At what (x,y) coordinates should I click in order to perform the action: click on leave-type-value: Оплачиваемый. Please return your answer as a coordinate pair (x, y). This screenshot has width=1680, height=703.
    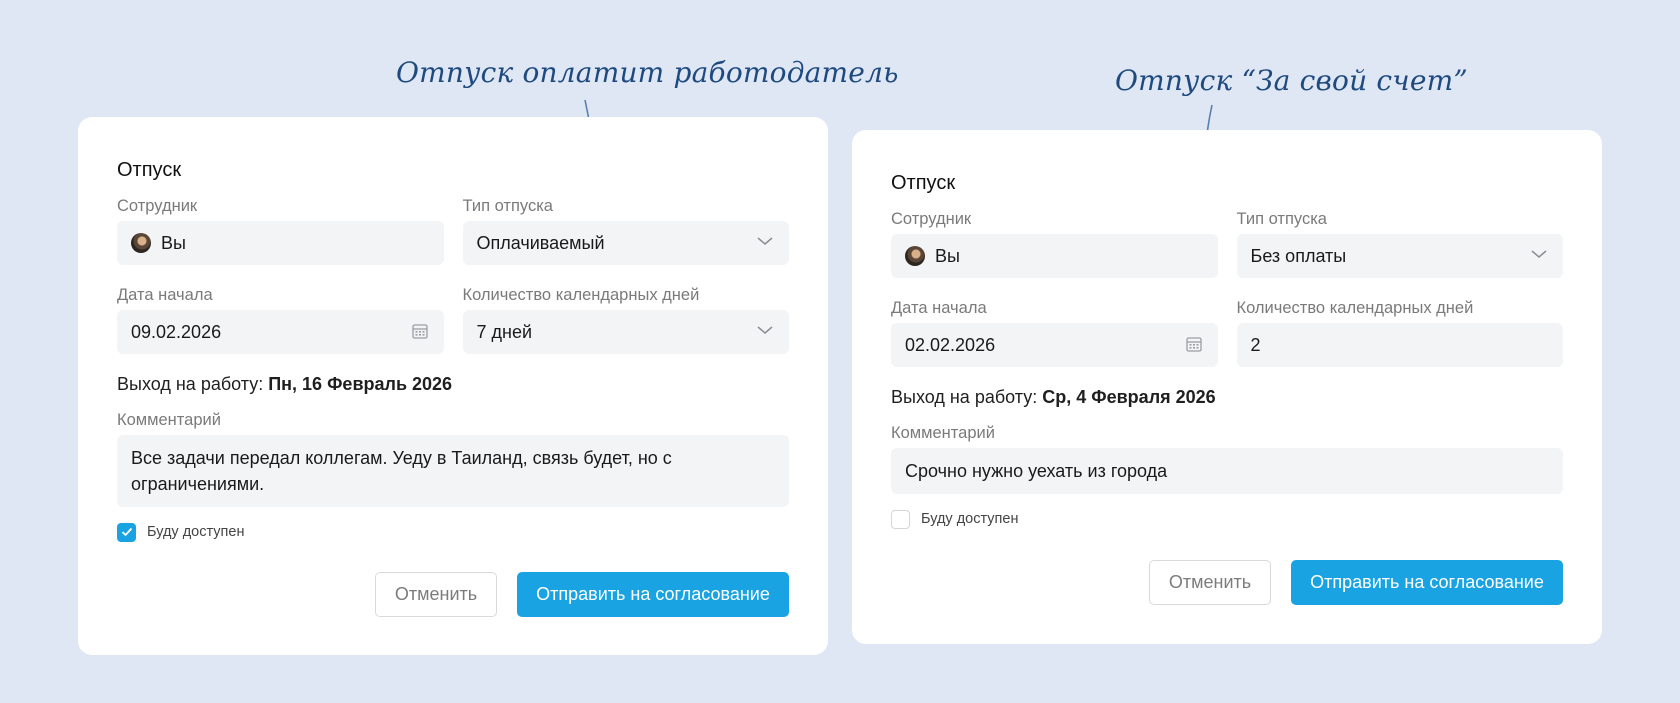
    Looking at the image, I should click on (540, 242).